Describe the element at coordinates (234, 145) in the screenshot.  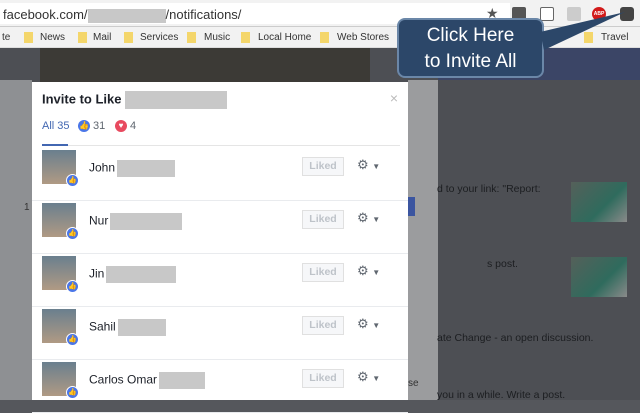
I see `divider` at that location.